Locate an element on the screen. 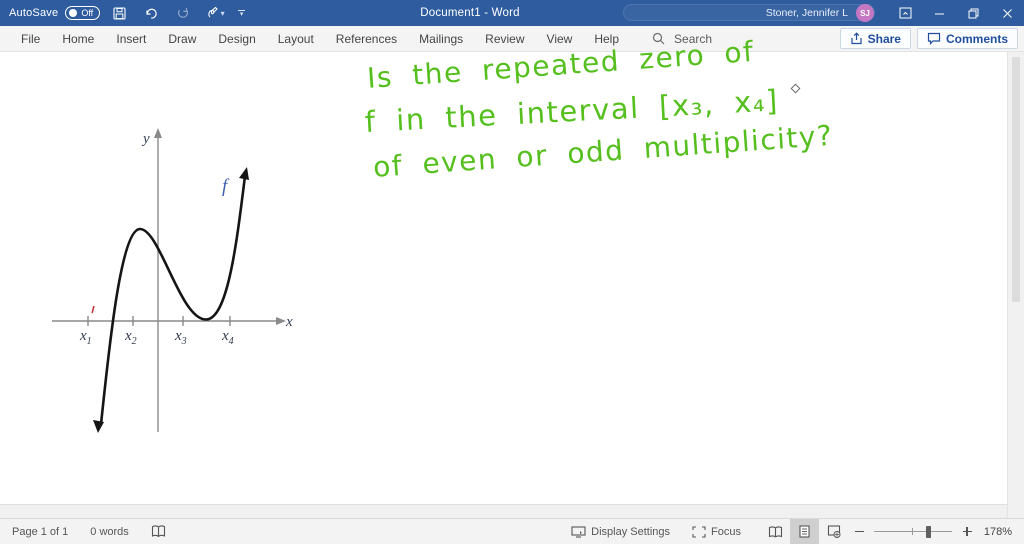 The image size is (1024, 544). redo-icon is located at coordinates (183, 12).